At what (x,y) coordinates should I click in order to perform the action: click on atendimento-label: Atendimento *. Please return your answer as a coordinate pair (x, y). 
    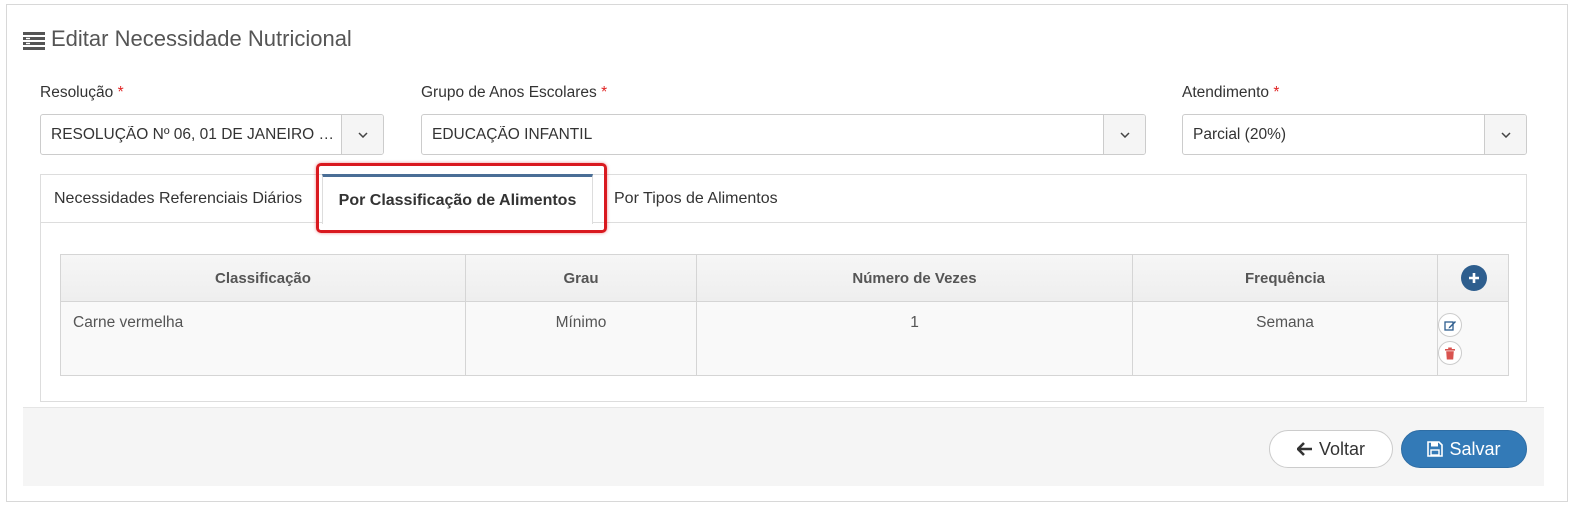
    Looking at the image, I should click on (1230, 93).